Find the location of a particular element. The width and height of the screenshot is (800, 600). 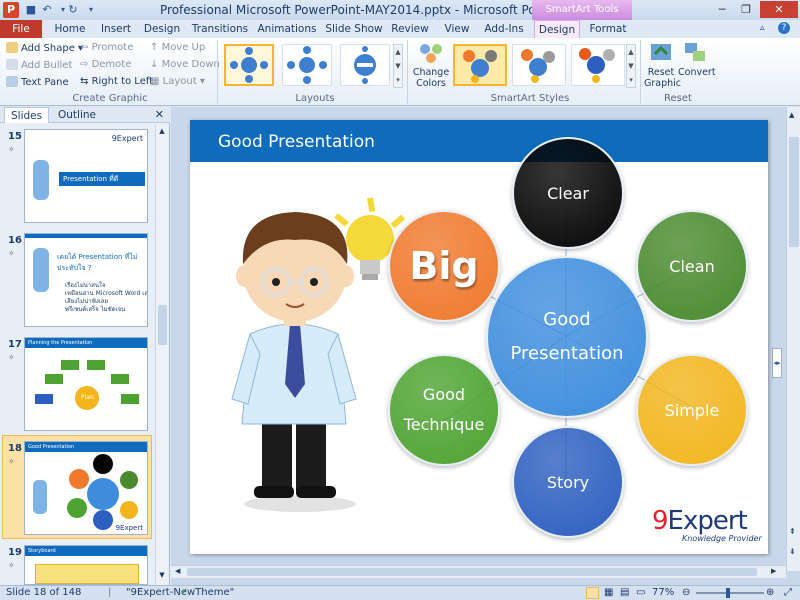

styles-gallery-scroll: ▲ ▼ ▾ is located at coordinates (631, 66).